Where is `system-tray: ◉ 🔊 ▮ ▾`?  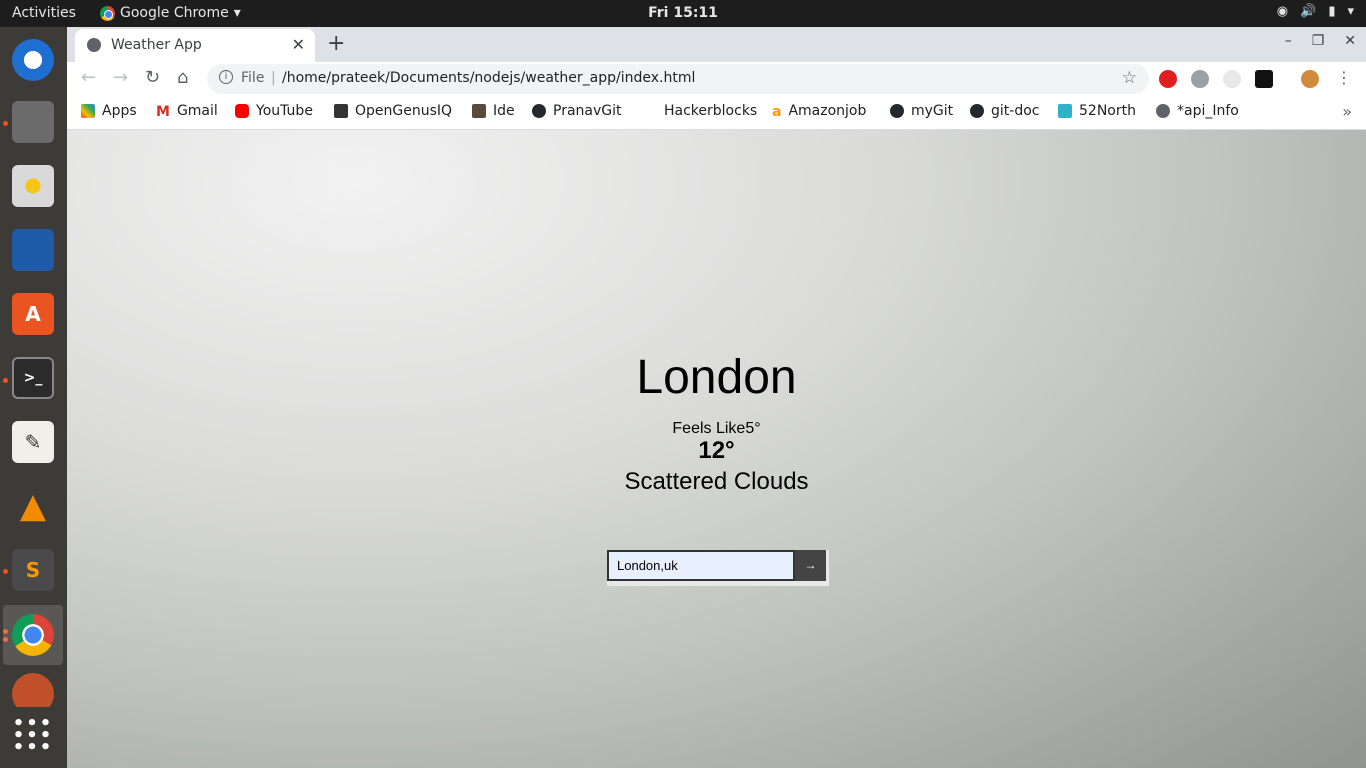 system-tray: ◉ 🔊 ▮ ▾ is located at coordinates (1315, 11).